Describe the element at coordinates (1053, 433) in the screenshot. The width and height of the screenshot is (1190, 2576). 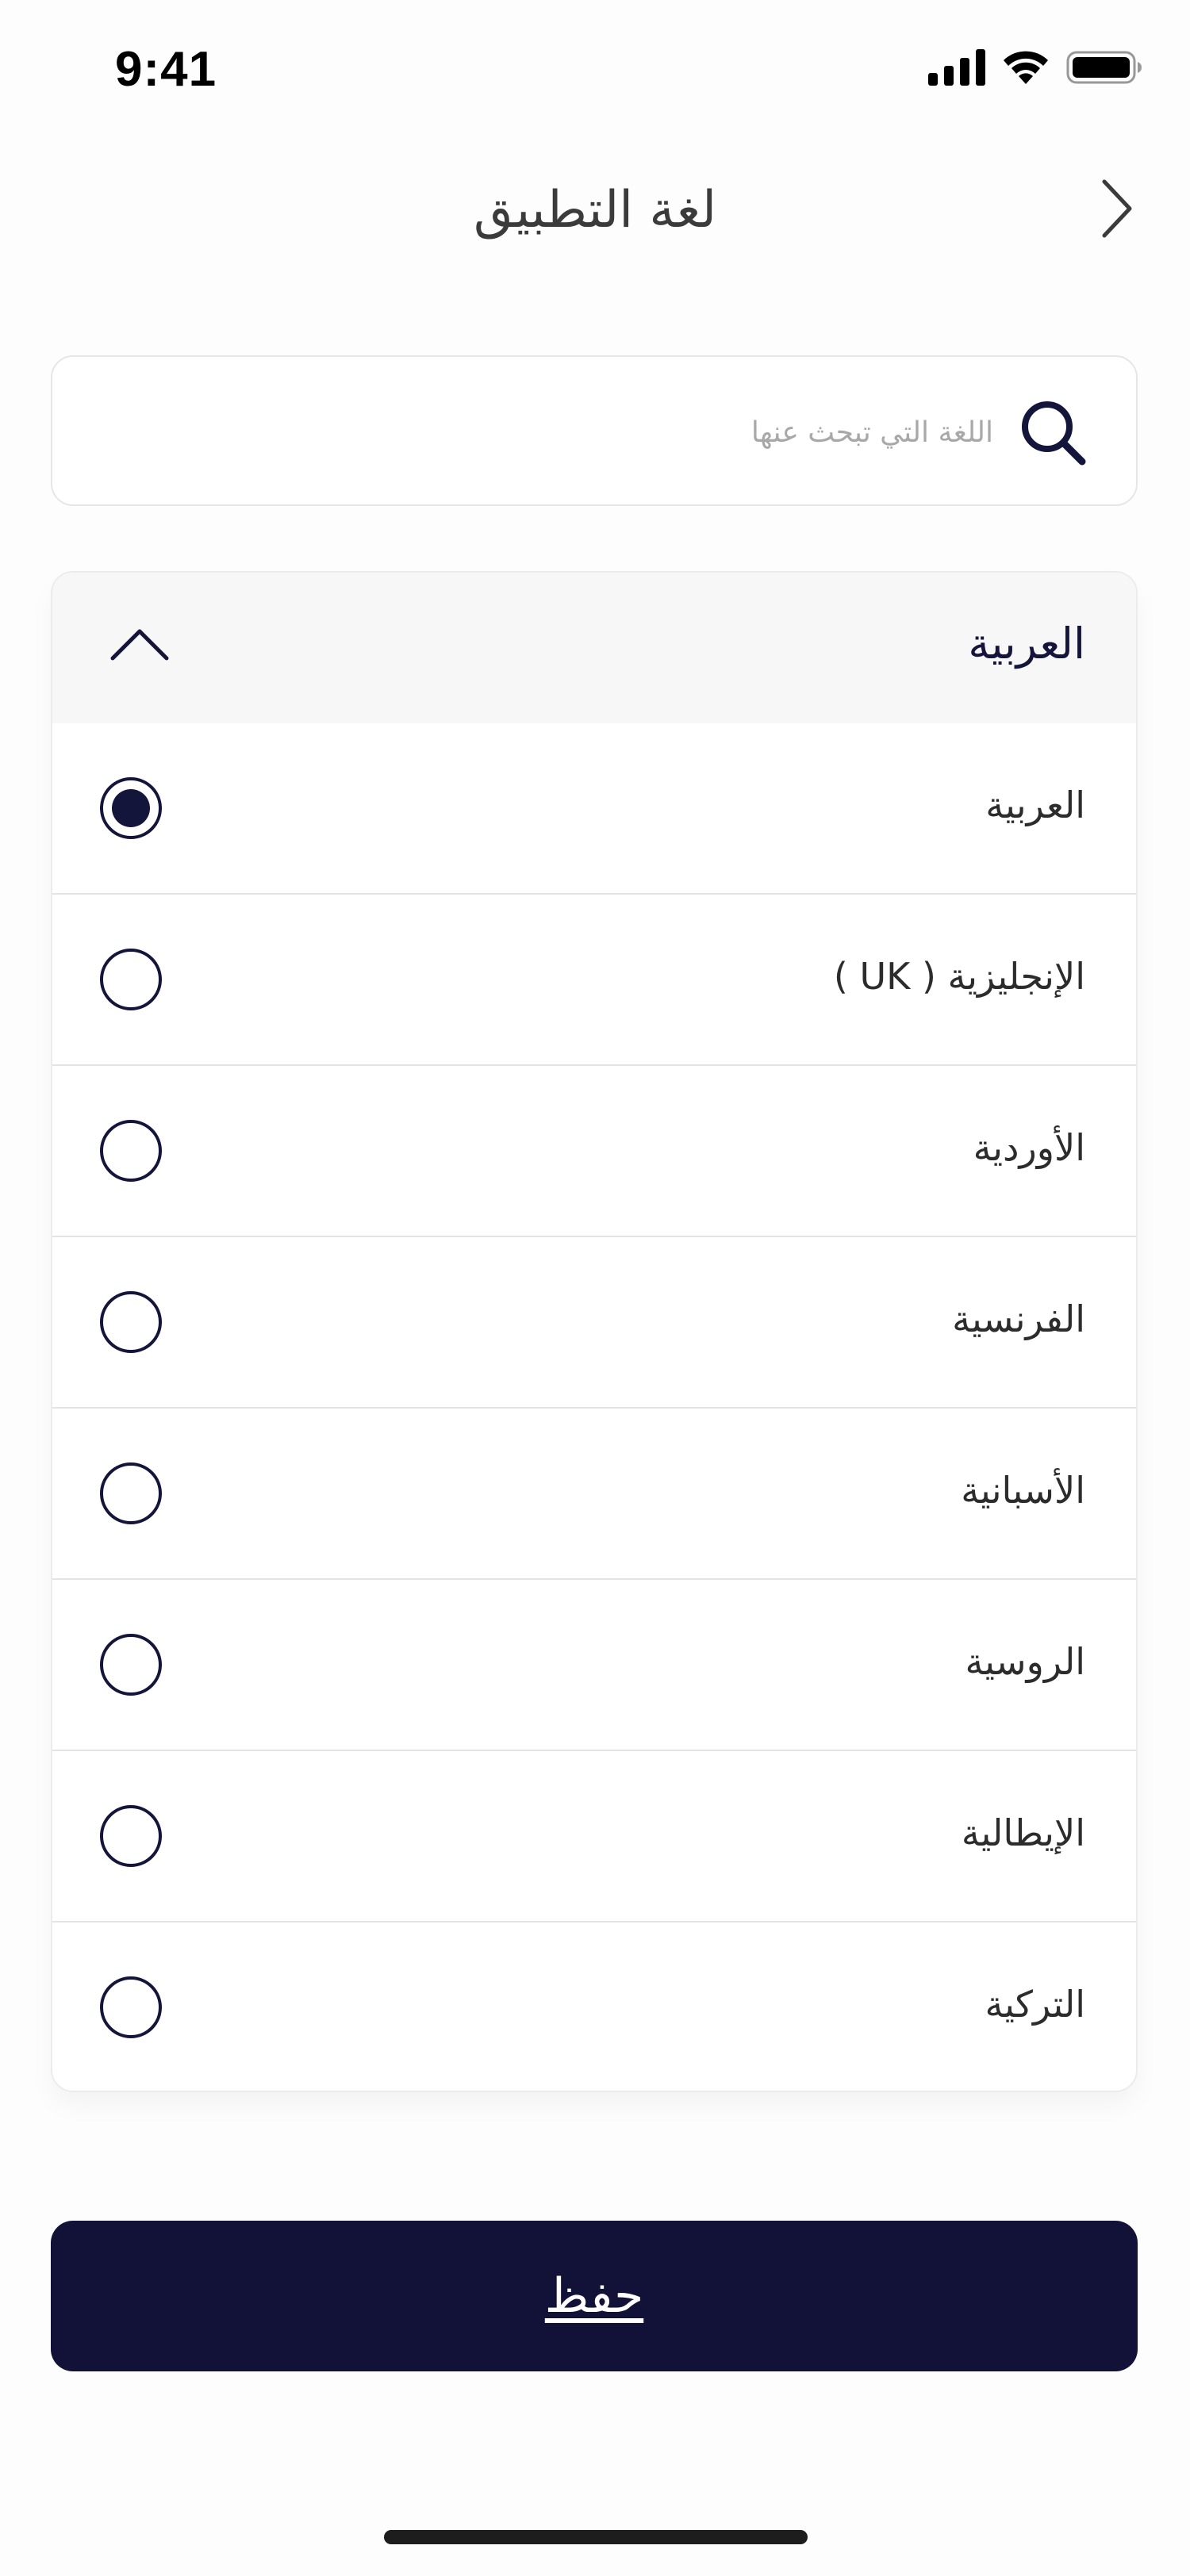
I see `search-icon` at that location.